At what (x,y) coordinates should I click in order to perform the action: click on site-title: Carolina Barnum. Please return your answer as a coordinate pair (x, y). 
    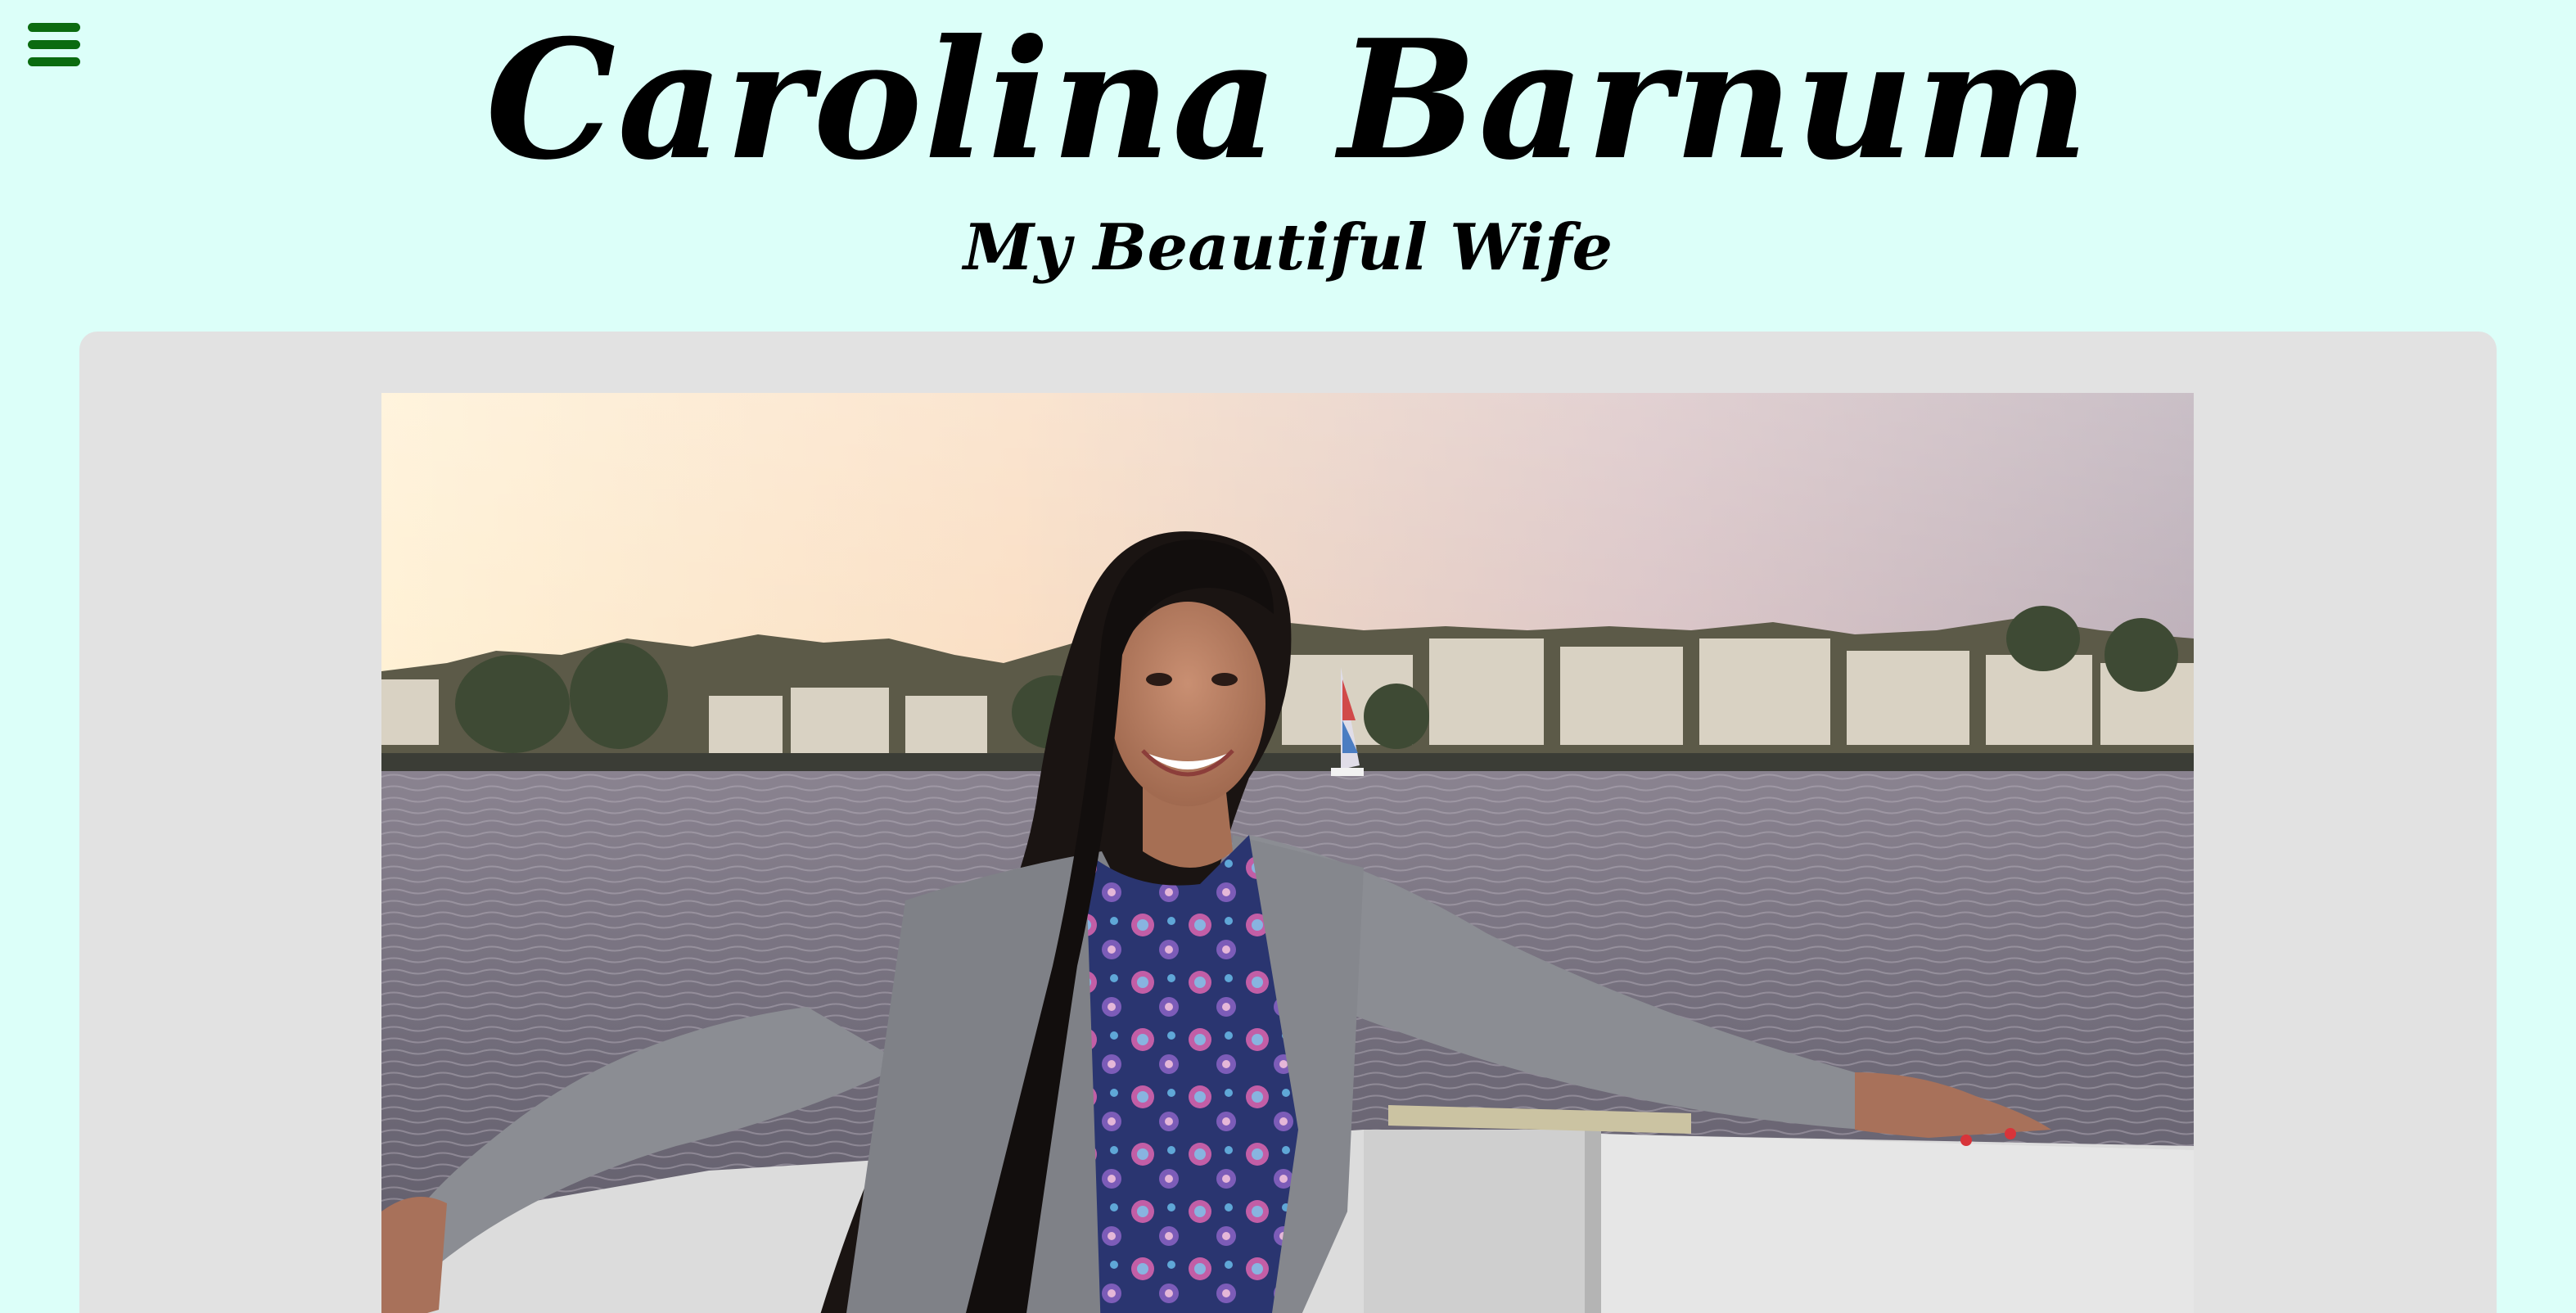
    Looking at the image, I should click on (1288, 100).